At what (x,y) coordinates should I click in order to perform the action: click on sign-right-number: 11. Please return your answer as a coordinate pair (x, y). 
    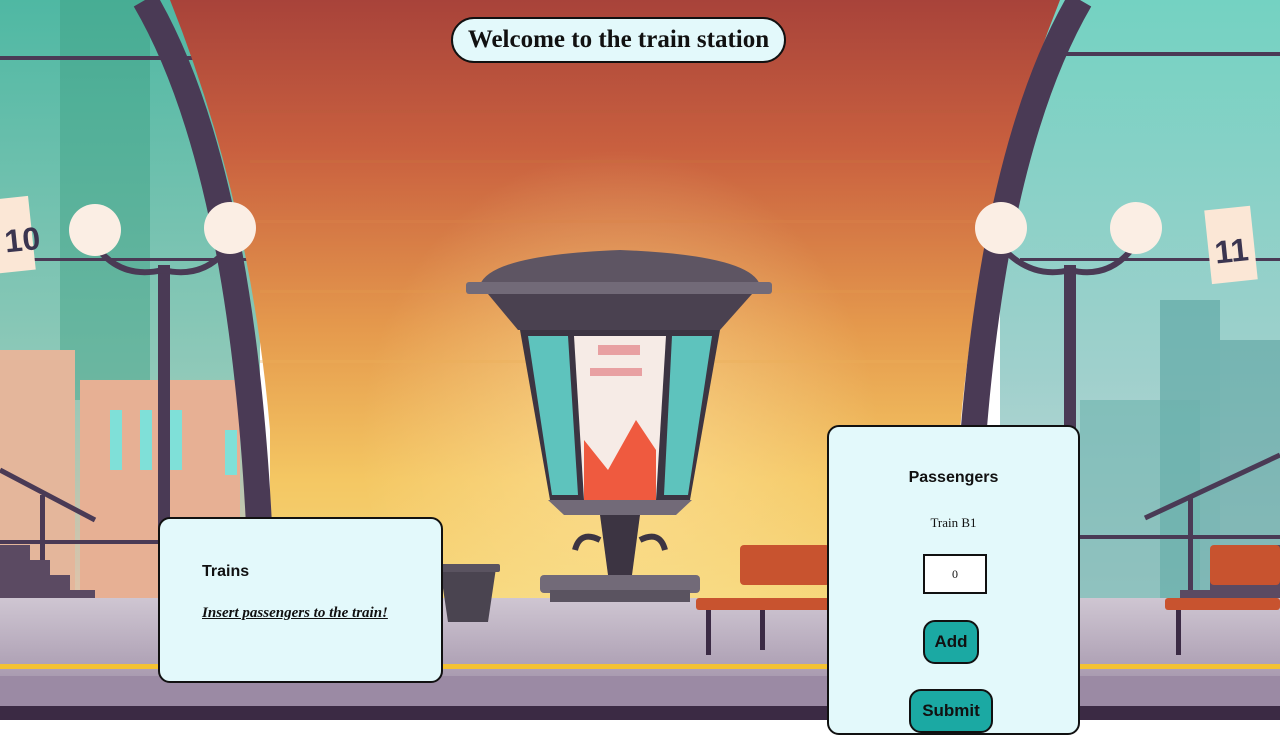
    Looking at the image, I should click on (1231, 250).